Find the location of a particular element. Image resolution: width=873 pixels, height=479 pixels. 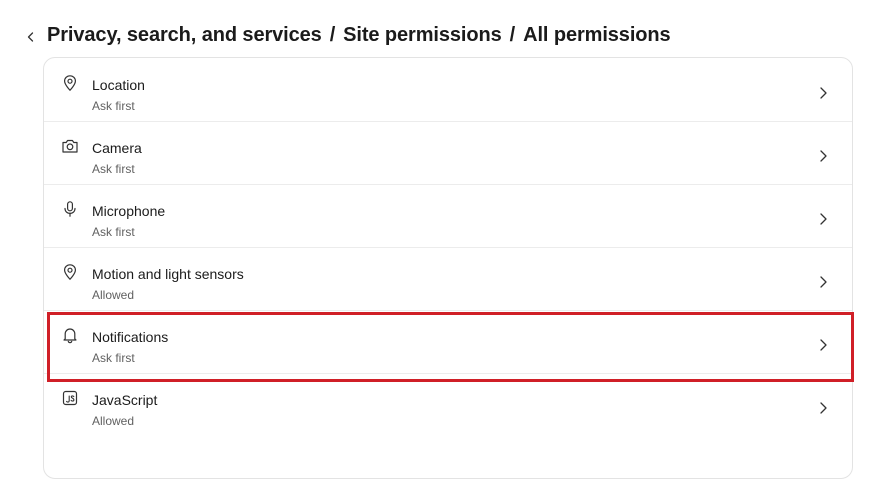

bell-icon is located at coordinates (70, 336).